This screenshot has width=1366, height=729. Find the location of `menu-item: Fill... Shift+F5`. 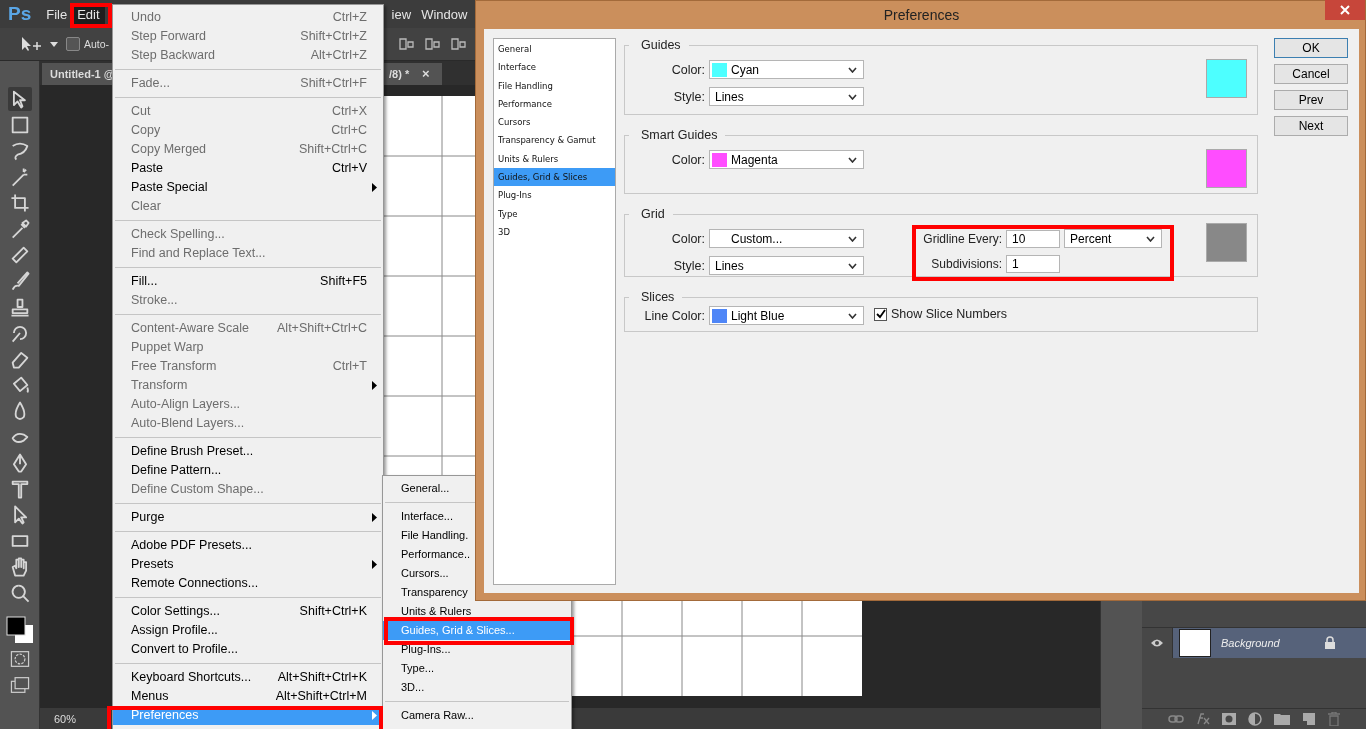

menu-item: Fill... Shift+F5 is located at coordinates (248, 281).